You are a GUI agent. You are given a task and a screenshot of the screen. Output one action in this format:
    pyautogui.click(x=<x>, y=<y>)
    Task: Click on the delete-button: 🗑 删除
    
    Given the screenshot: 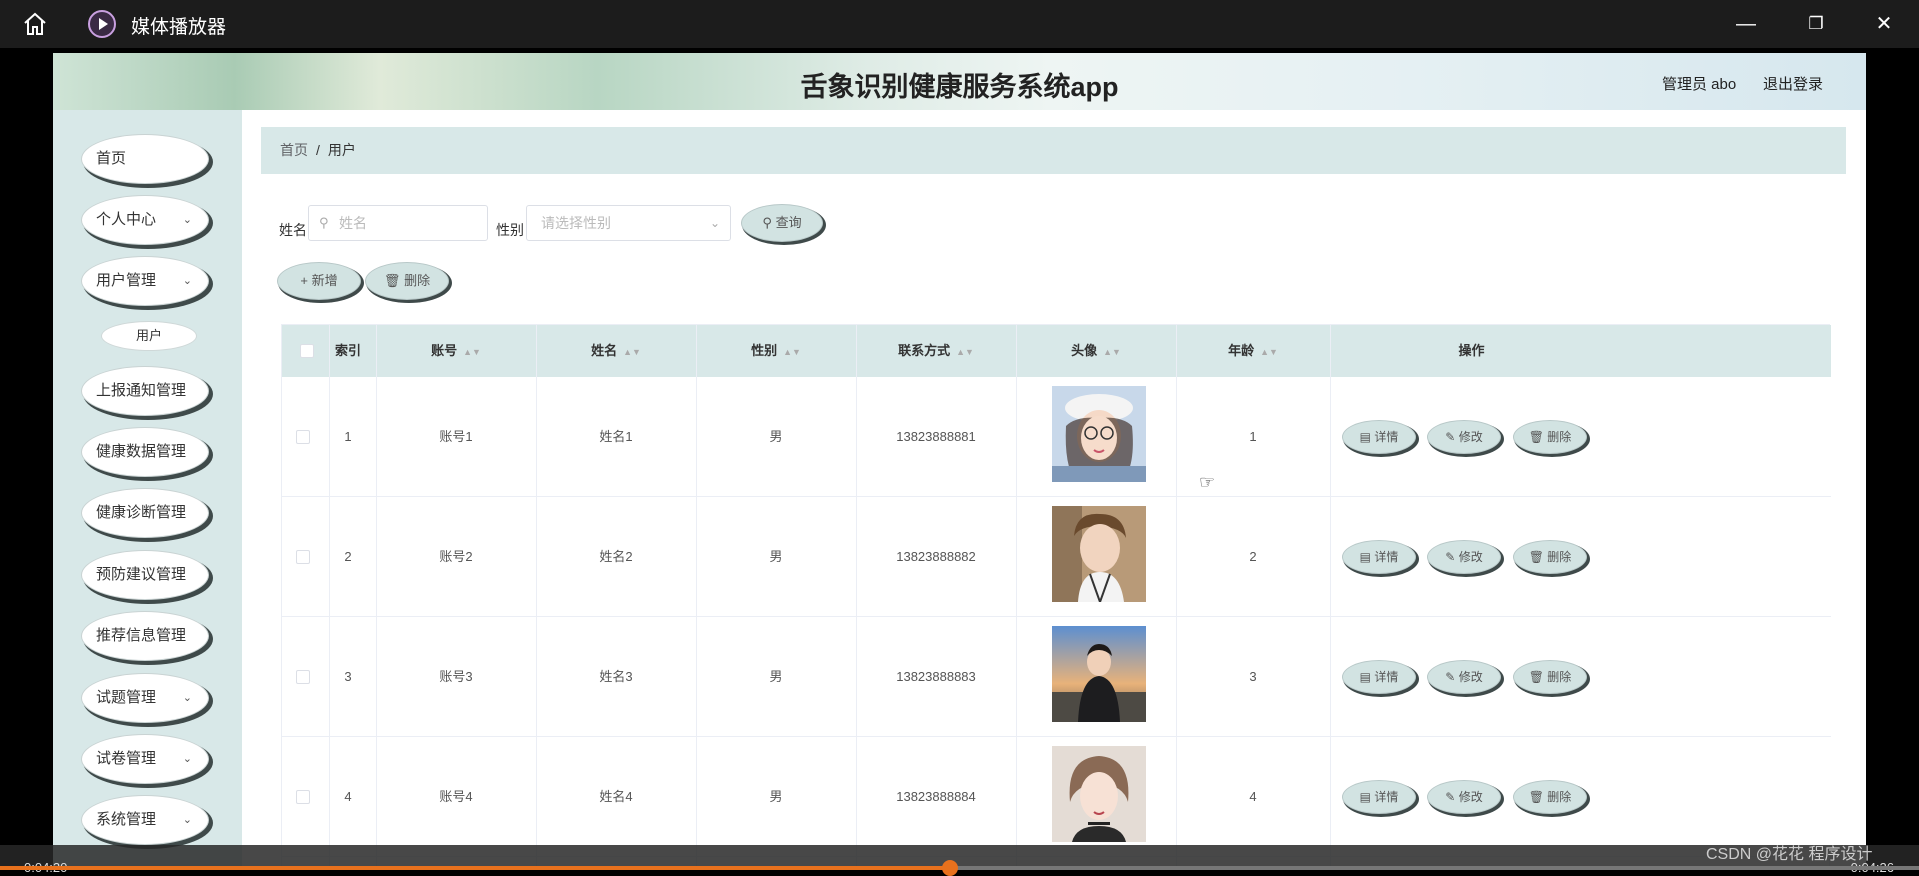 What is the action you would take?
    pyautogui.click(x=407, y=281)
    